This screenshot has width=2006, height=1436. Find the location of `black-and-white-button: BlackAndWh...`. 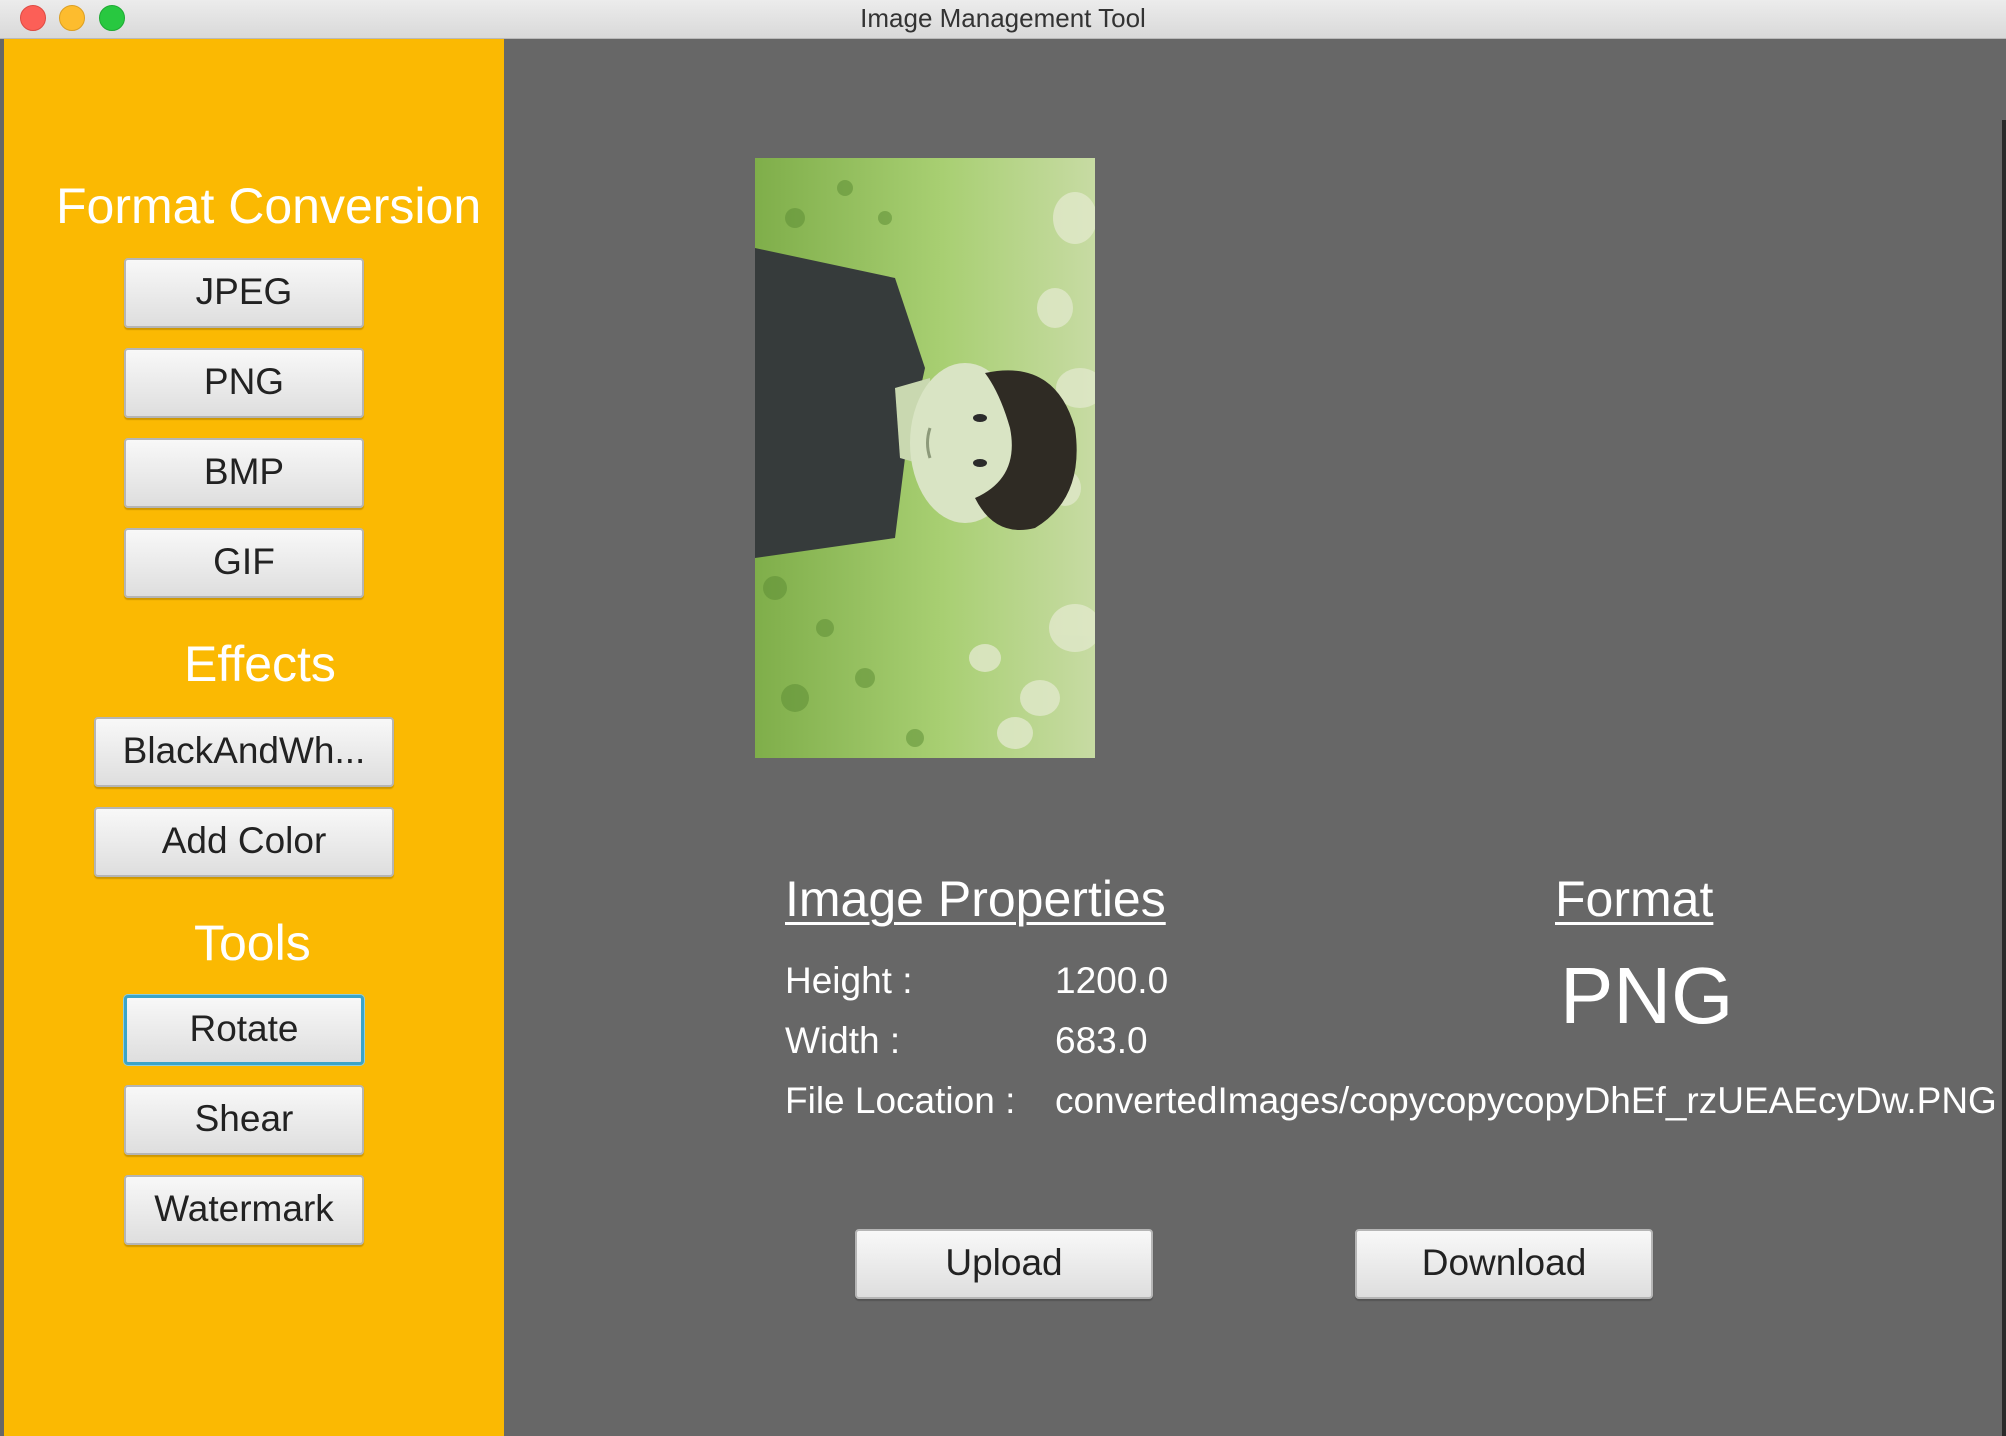

black-and-white-button: BlackAndWh... is located at coordinates (244, 752).